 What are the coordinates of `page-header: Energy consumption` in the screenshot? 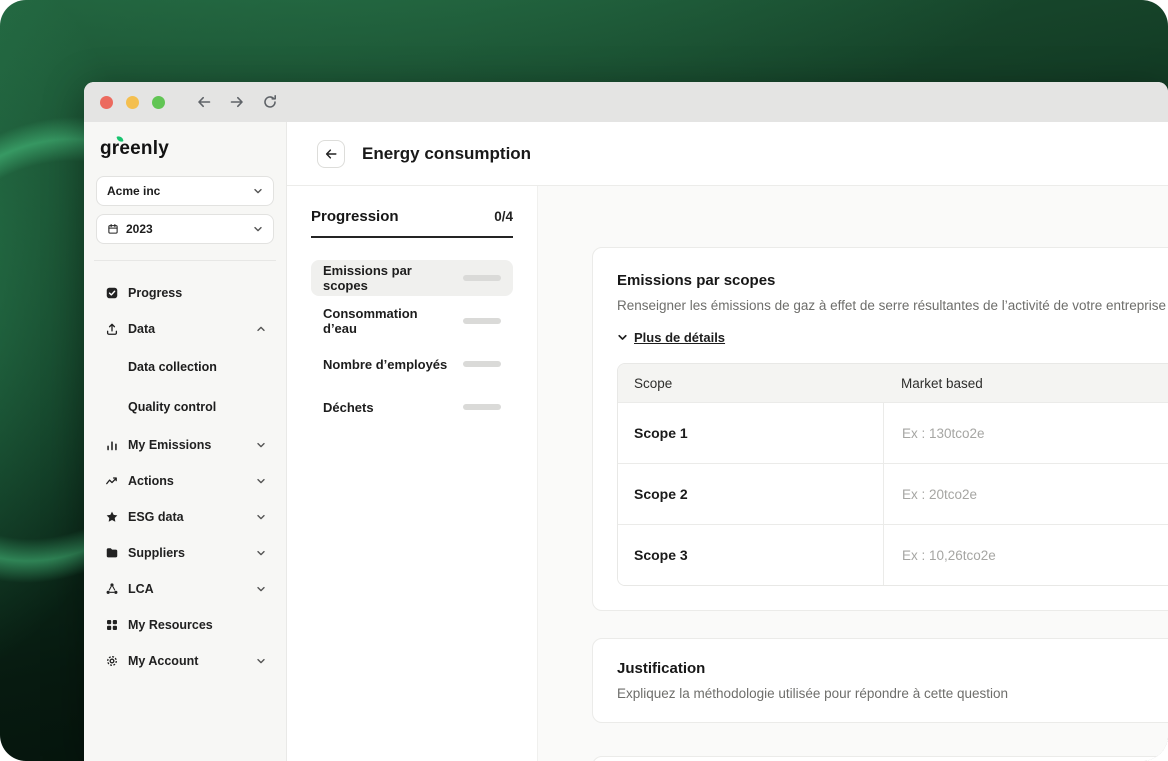 It's located at (727, 154).